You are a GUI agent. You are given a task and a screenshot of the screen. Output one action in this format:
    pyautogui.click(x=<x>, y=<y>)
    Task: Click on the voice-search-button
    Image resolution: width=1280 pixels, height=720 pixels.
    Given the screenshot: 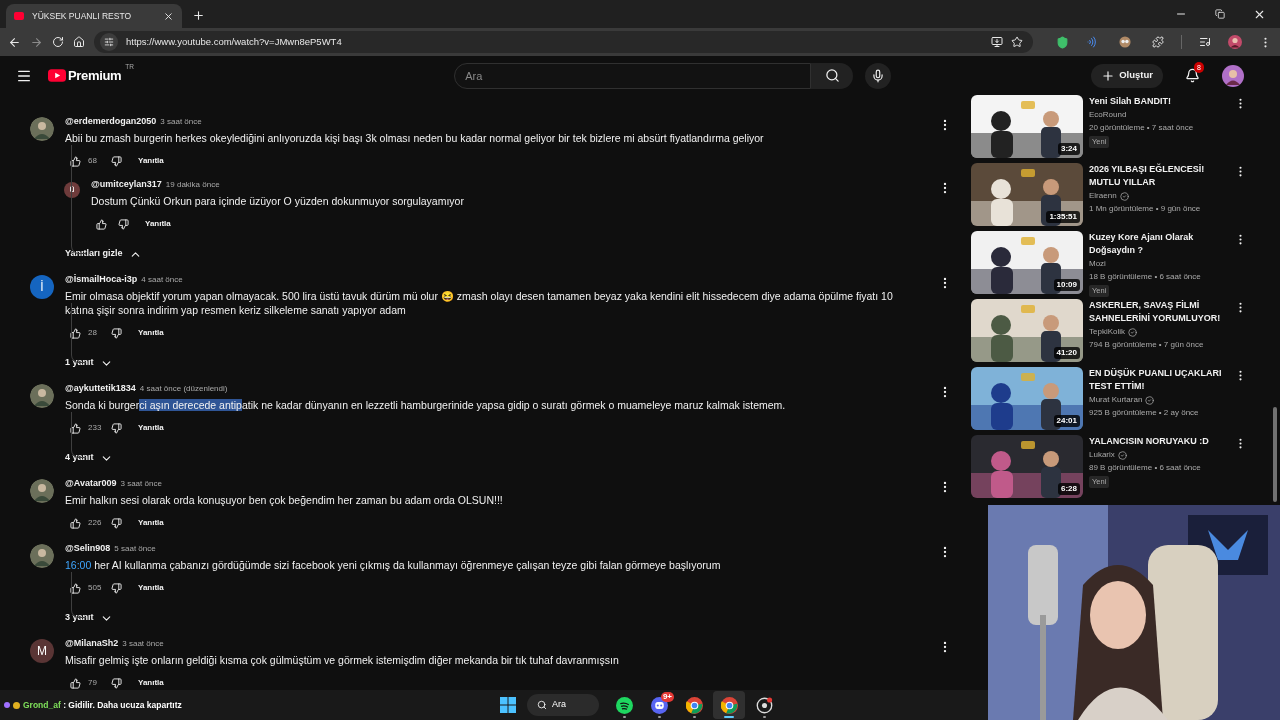 What is the action you would take?
    pyautogui.click(x=878, y=75)
    